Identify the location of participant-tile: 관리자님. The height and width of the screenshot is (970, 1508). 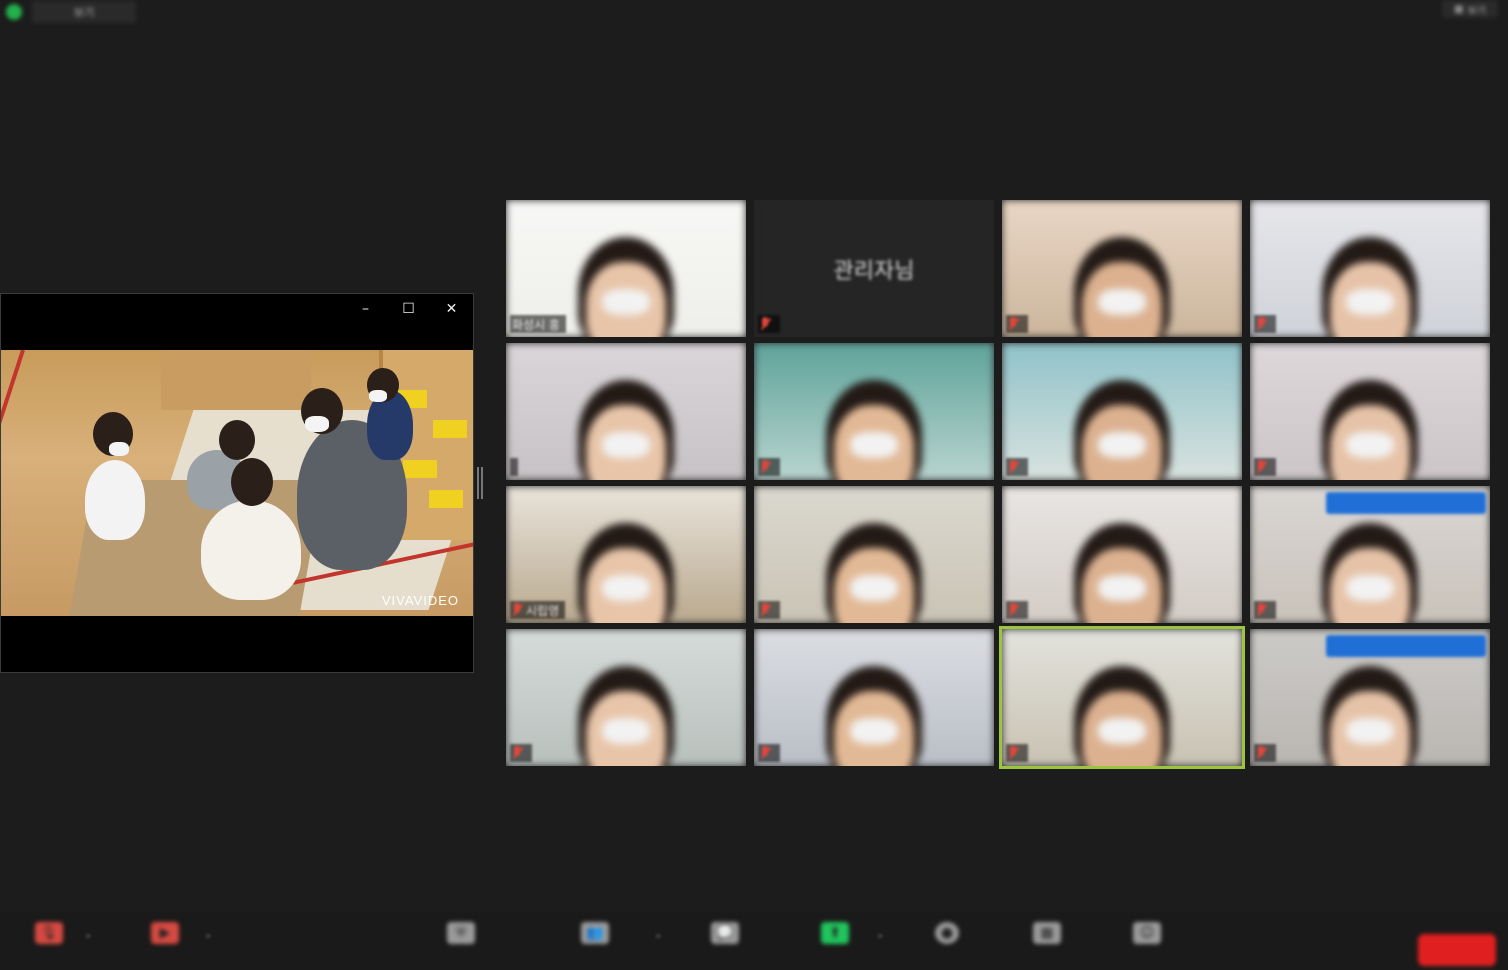
(874, 268).